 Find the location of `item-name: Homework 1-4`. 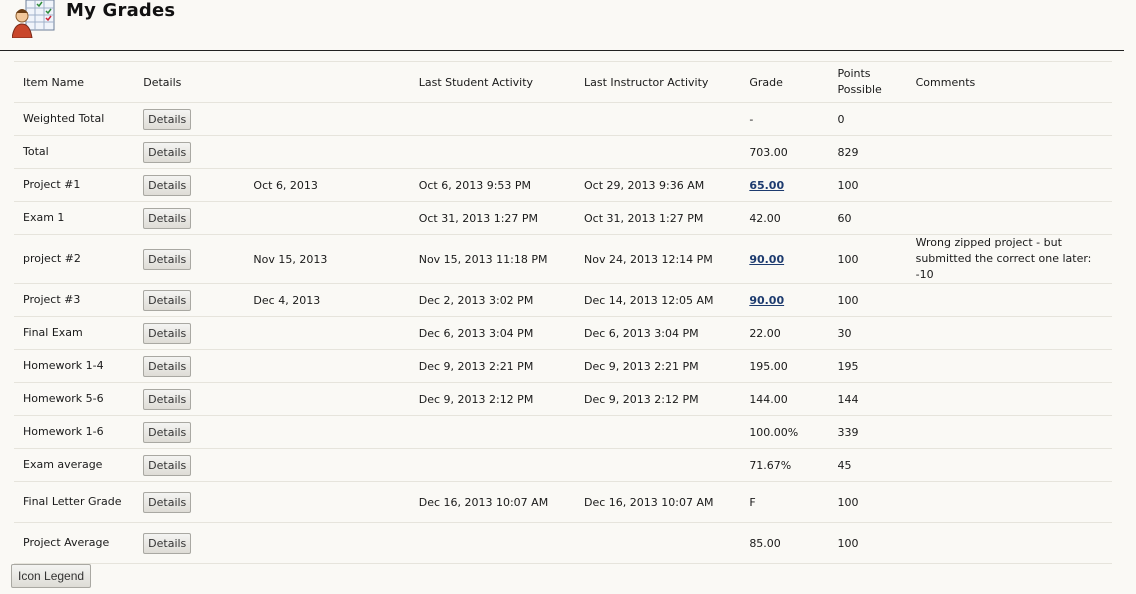

item-name: Homework 1-4 is located at coordinates (79, 366).